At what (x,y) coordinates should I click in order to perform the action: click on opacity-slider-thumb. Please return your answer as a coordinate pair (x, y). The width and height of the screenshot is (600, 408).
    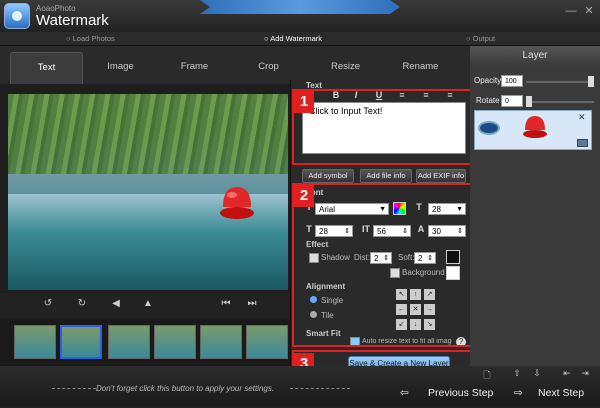
    Looking at the image, I should click on (591, 81).